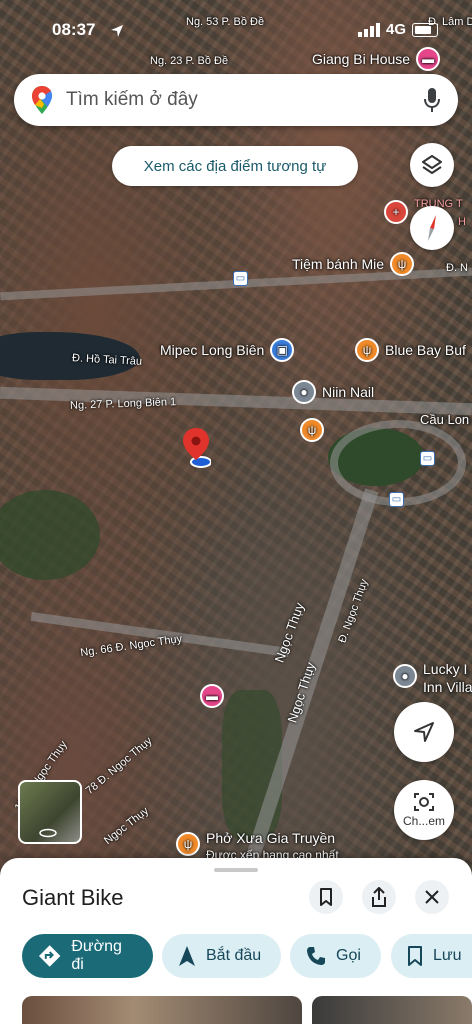 The image size is (472, 1024). I want to click on street-view-button: Ch...em, so click(424, 810).